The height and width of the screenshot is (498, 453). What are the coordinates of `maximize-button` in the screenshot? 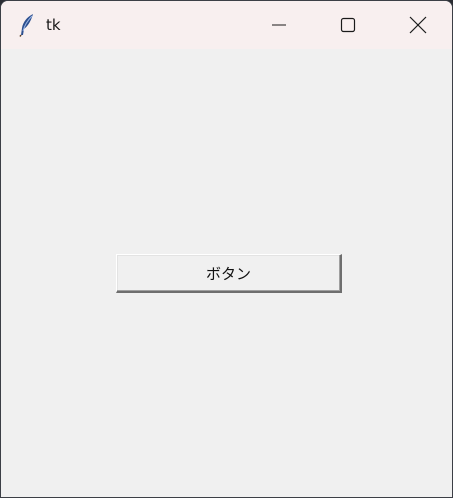 It's located at (348, 25).